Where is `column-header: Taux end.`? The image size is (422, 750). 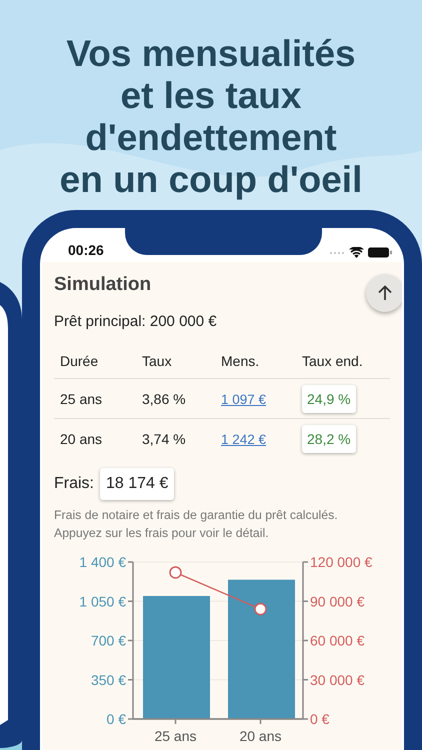
column-header: Taux end. is located at coordinates (333, 361).